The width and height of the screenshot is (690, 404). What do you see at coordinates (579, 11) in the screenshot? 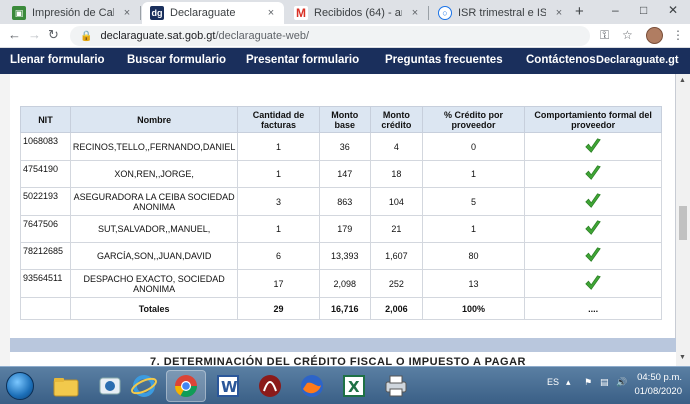
I see `new-tab-button: +` at bounding box center [579, 11].